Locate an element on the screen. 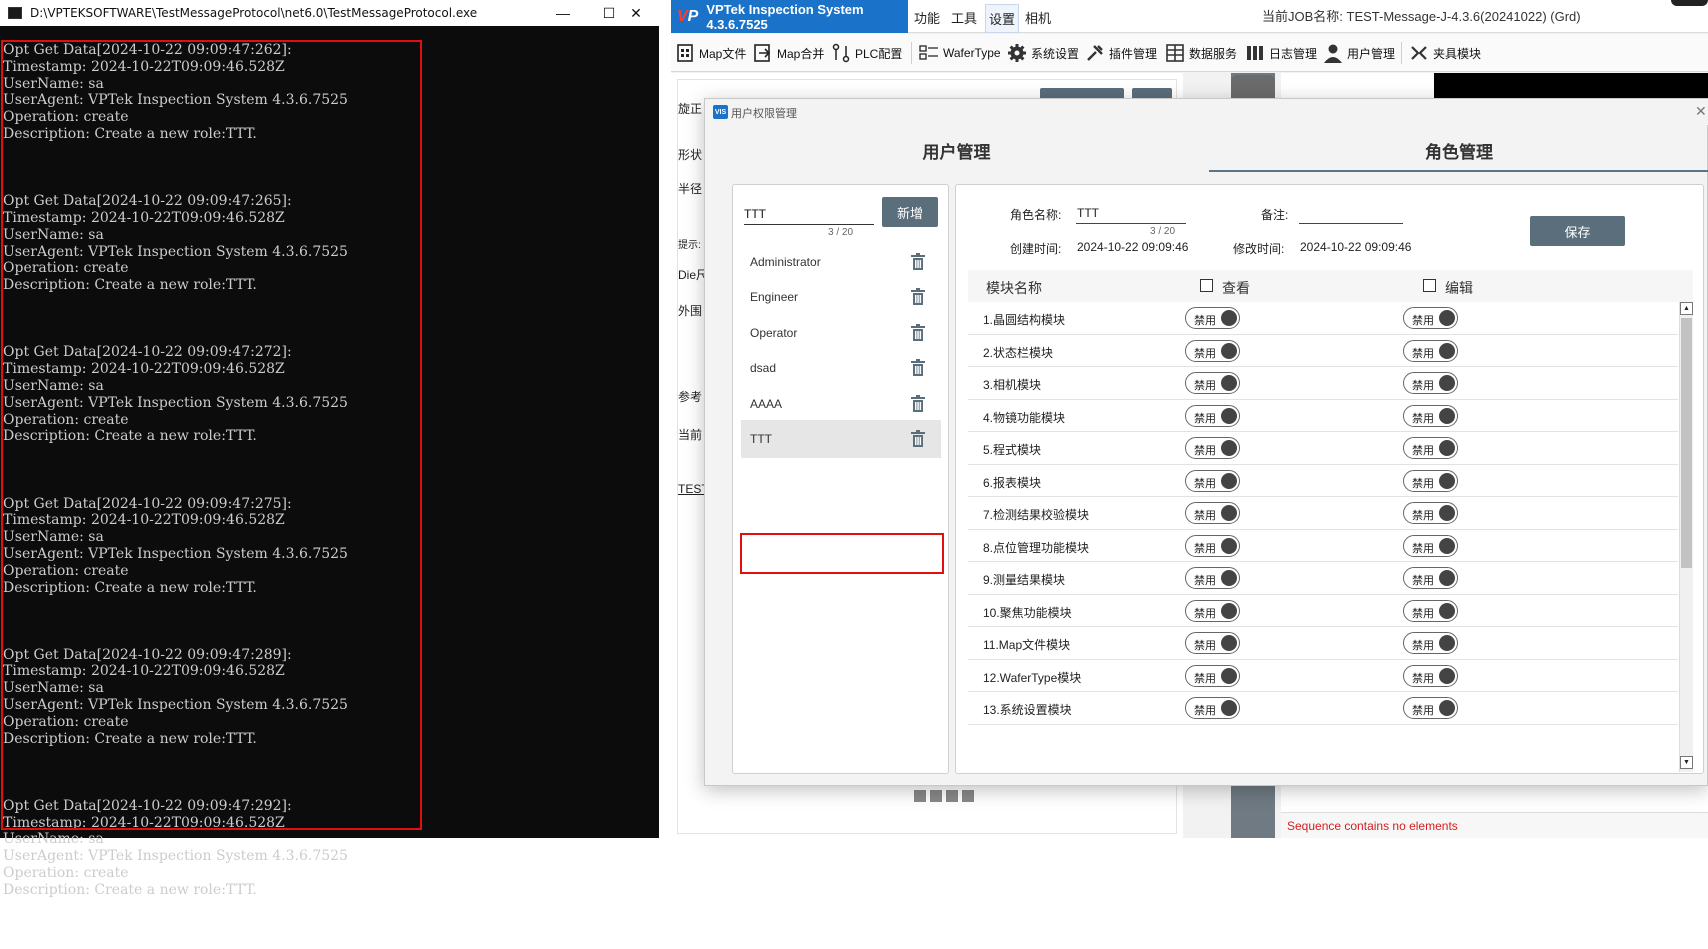 This screenshot has height=949, width=1708. role-list-item: TTT is located at coordinates (841, 439).